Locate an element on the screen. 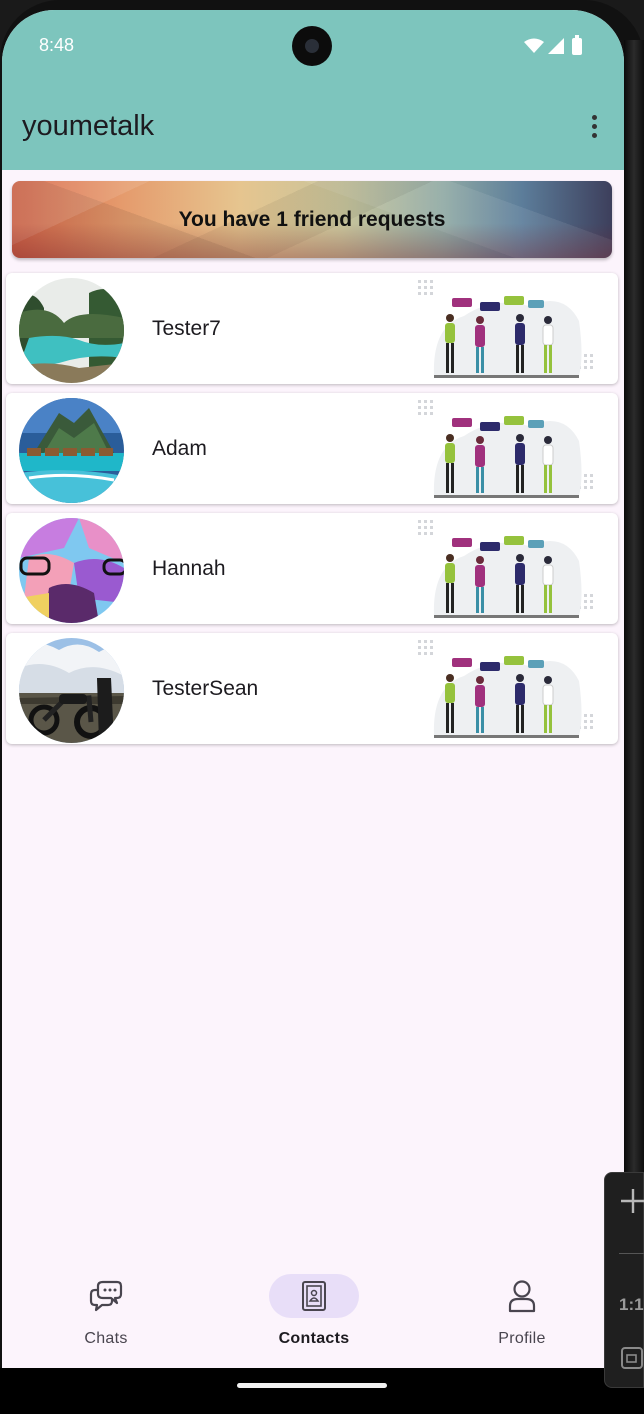 The width and height of the screenshot is (644, 1414). nav-label-chats: Chats is located at coordinates (106, 1338).